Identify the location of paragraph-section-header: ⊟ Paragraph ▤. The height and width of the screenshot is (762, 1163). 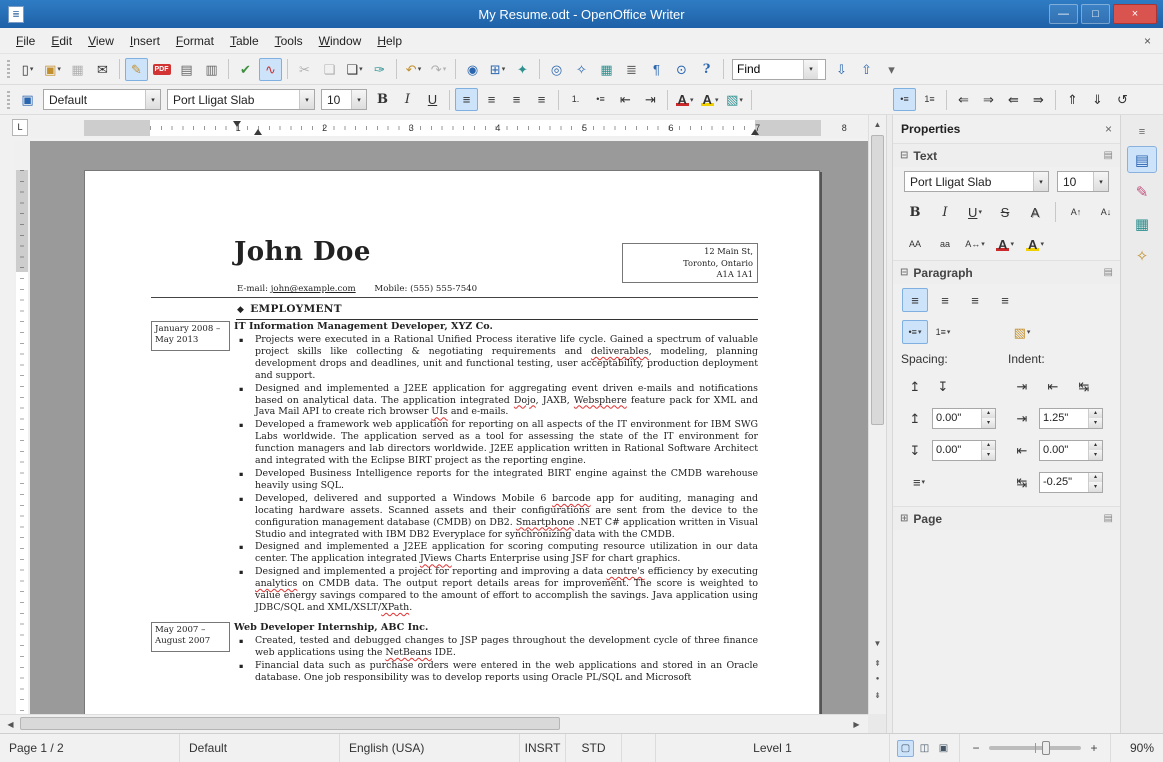
(1006, 272).